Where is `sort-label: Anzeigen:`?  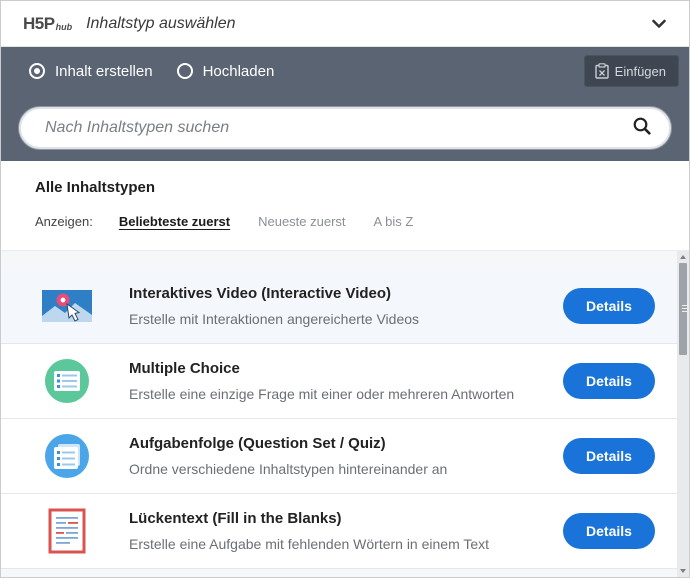 sort-label: Anzeigen: is located at coordinates (64, 221).